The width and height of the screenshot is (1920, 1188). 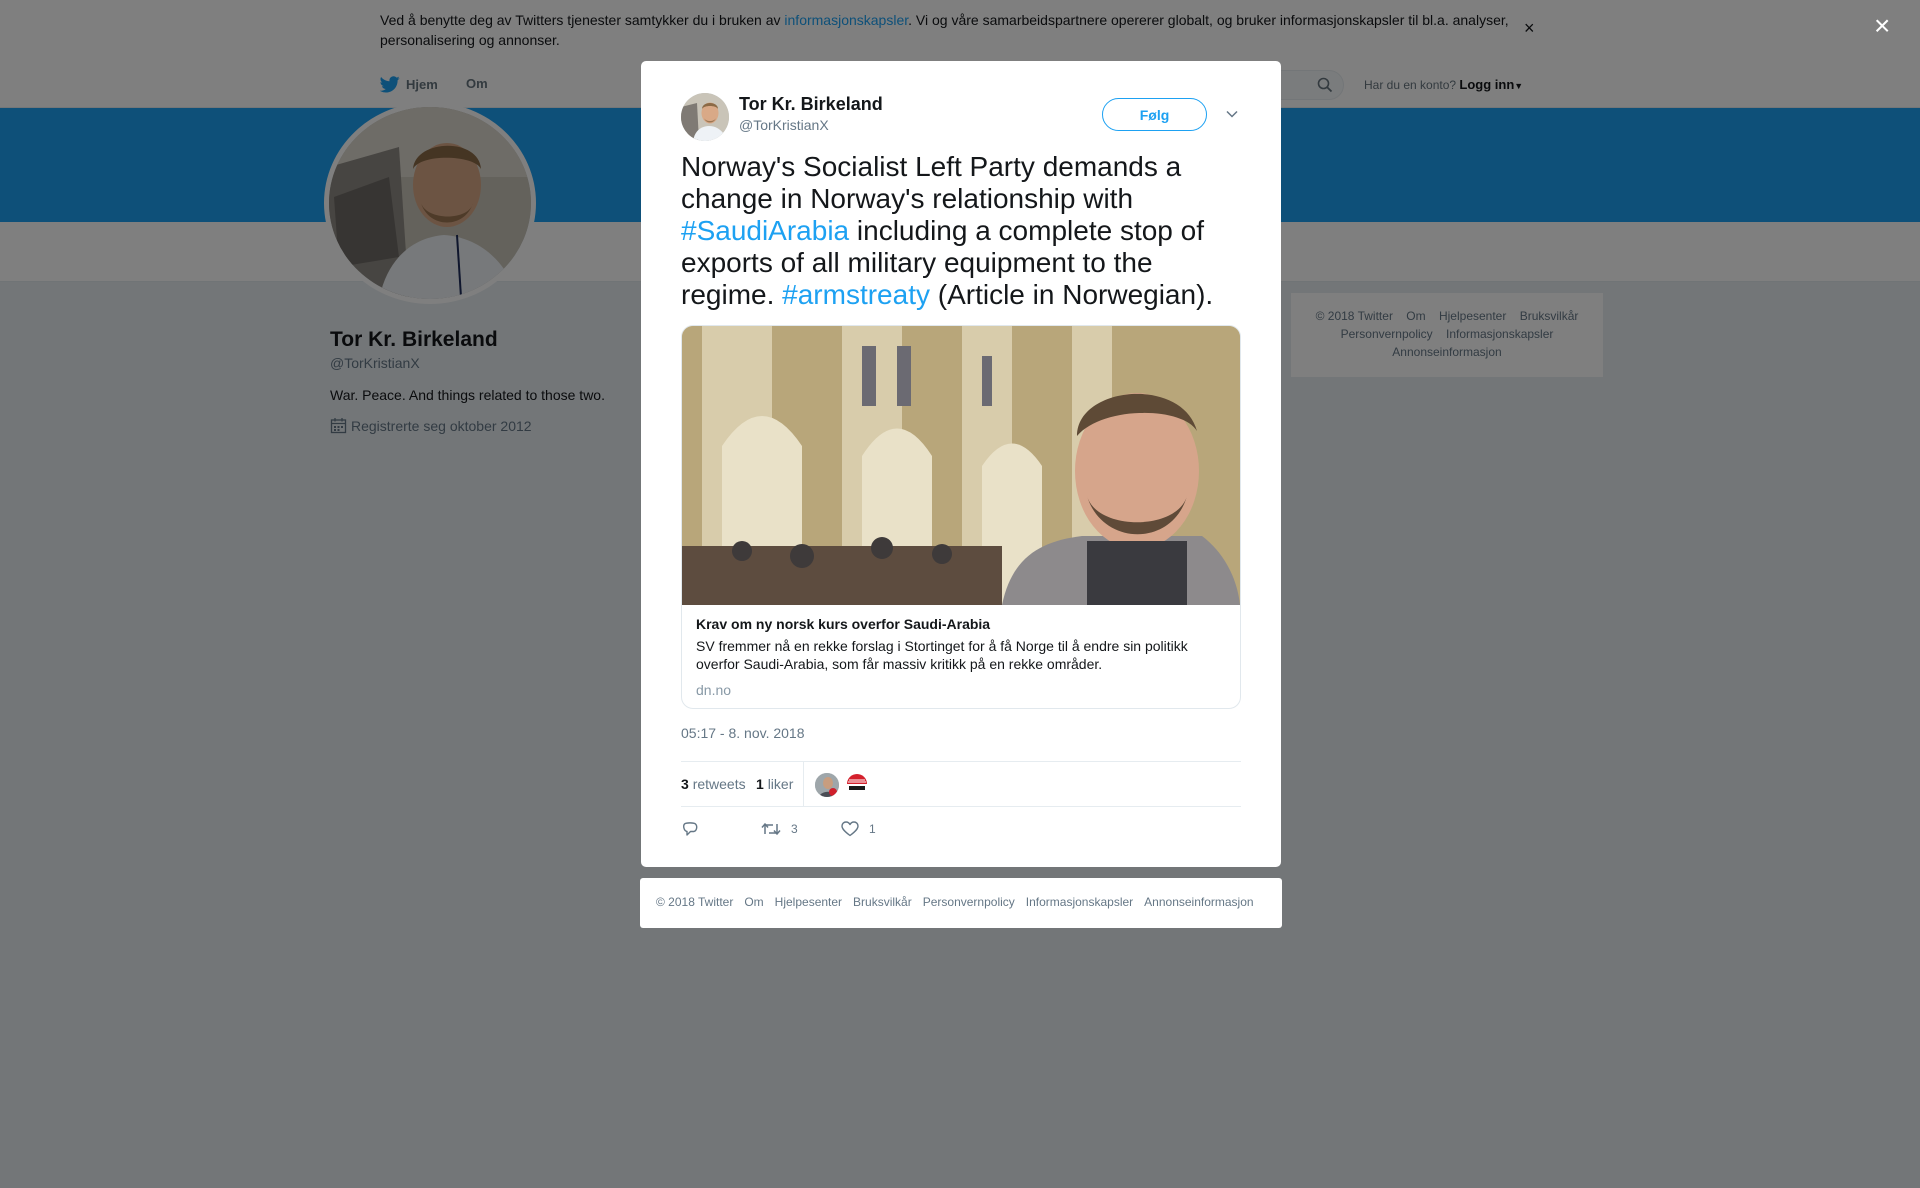 What do you see at coordinates (794, 829) in the screenshot?
I see `retweet-action-count: 3` at bounding box center [794, 829].